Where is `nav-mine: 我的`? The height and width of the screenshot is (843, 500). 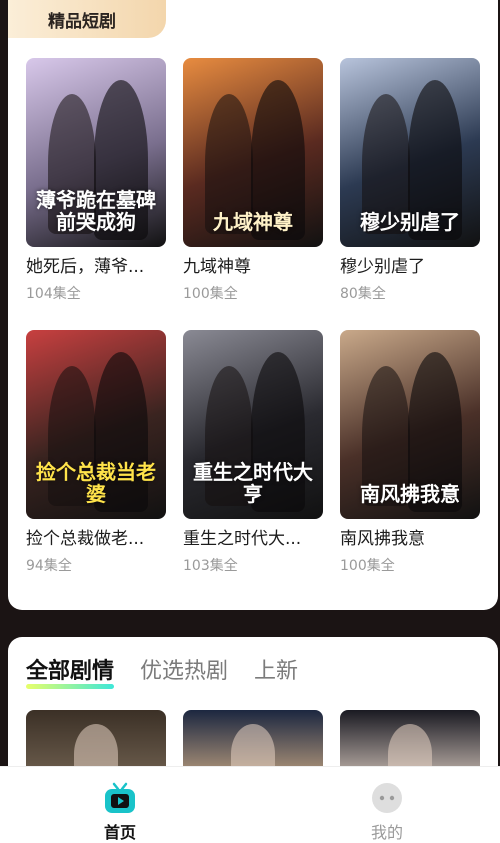 nav-mine: 我的 is located at coordinates (387, 812).